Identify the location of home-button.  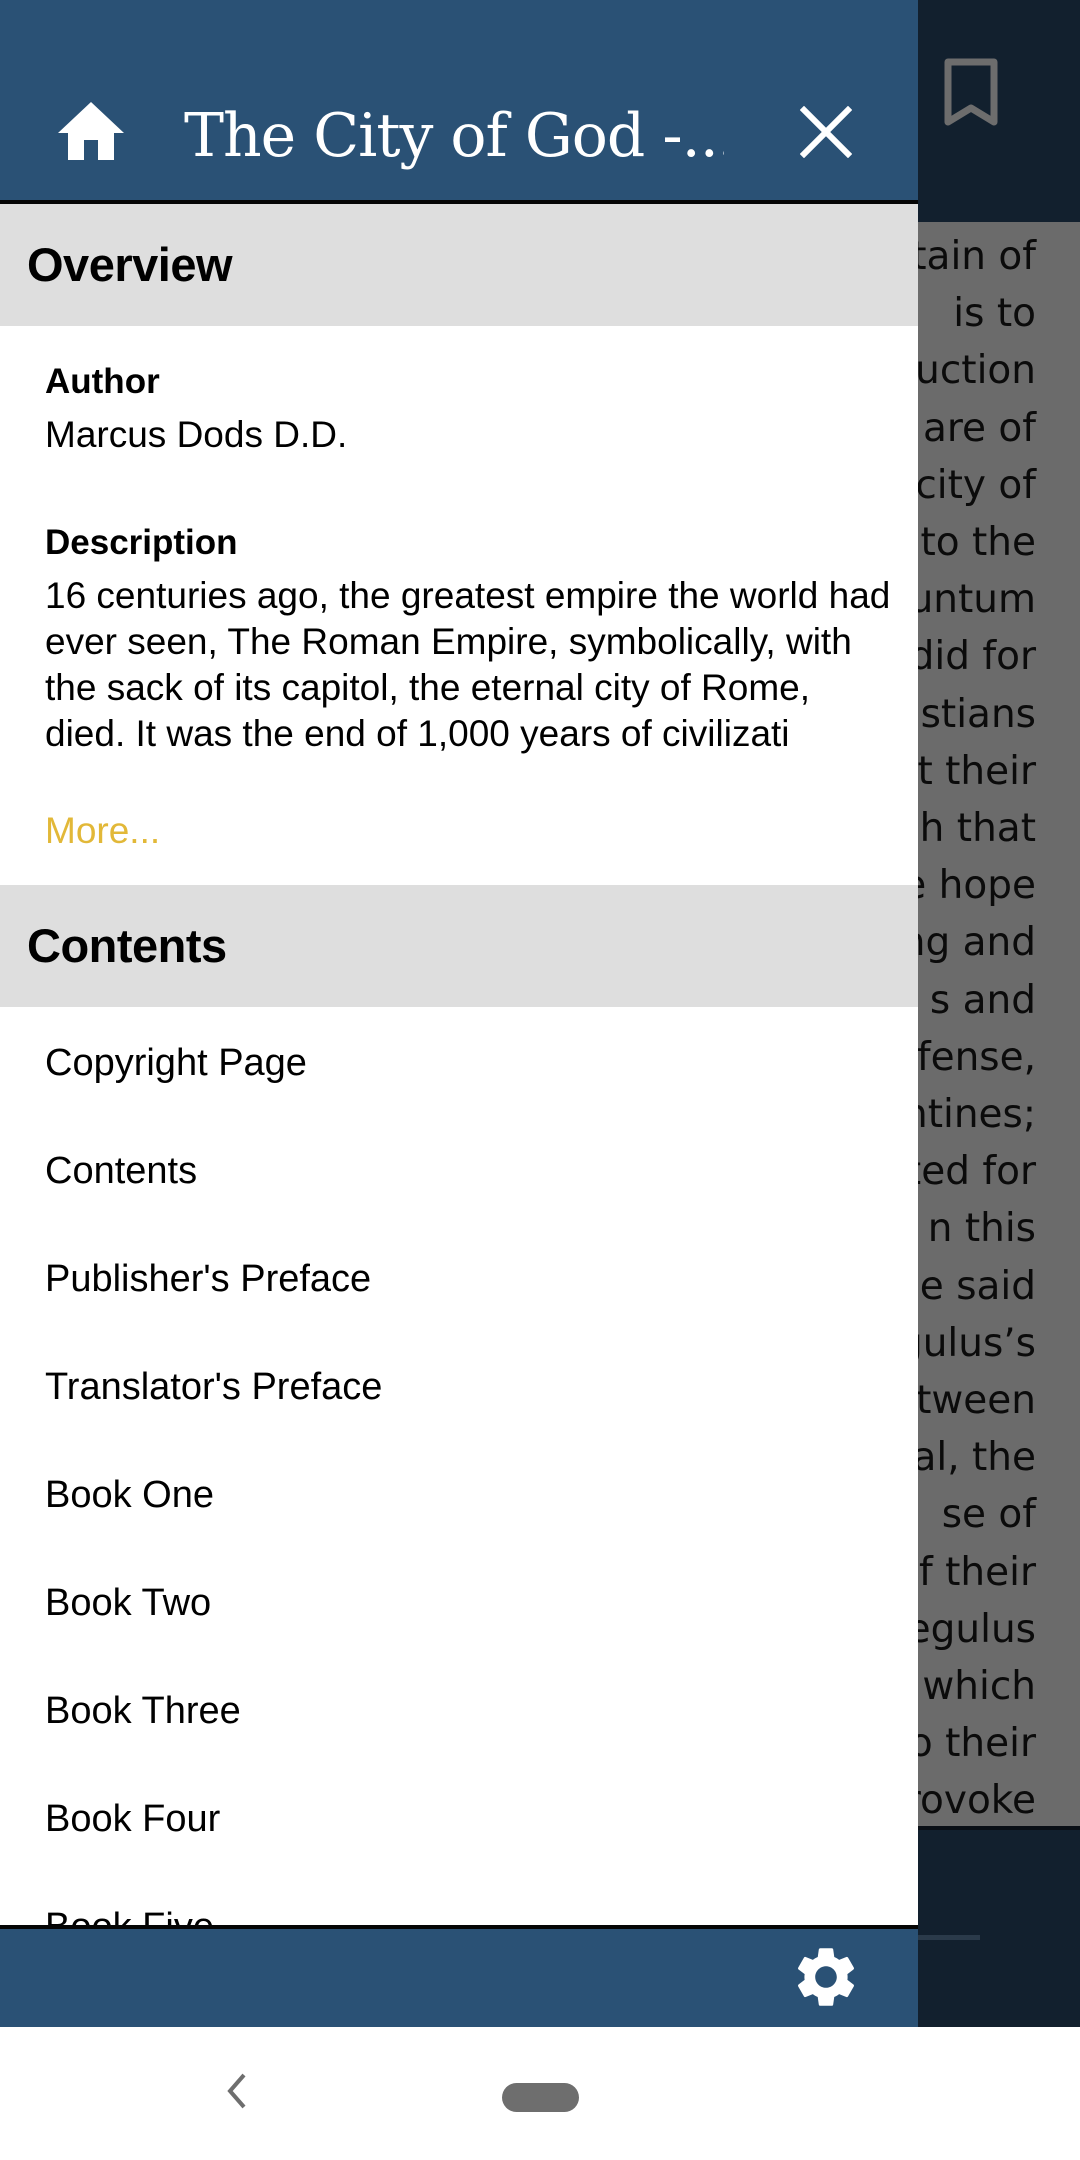
(91, 133).